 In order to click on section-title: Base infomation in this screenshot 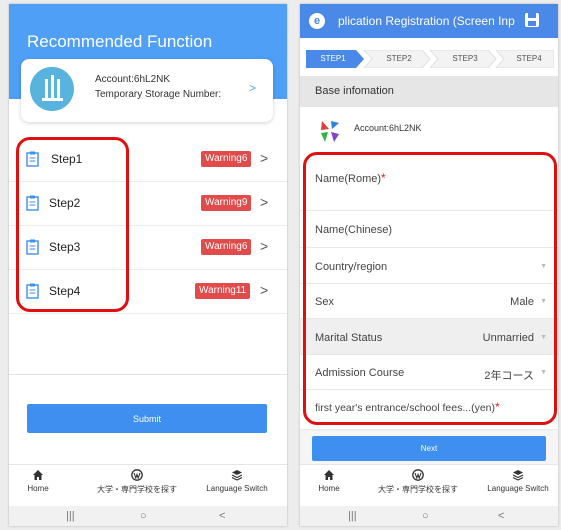, I will do `click(429, 91)`.